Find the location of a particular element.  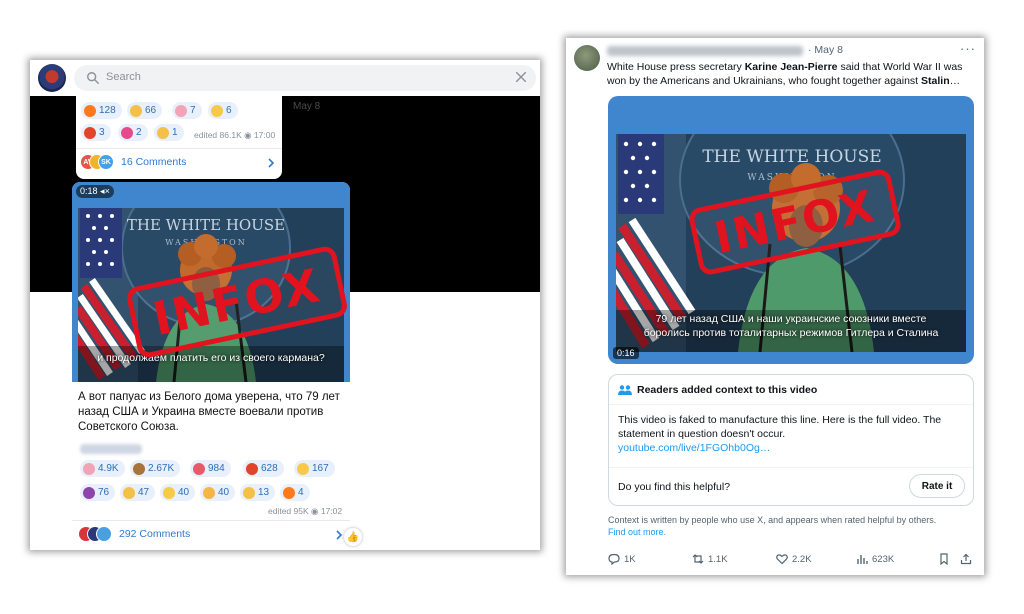

fire-icon is located at coordinates (289, 492).